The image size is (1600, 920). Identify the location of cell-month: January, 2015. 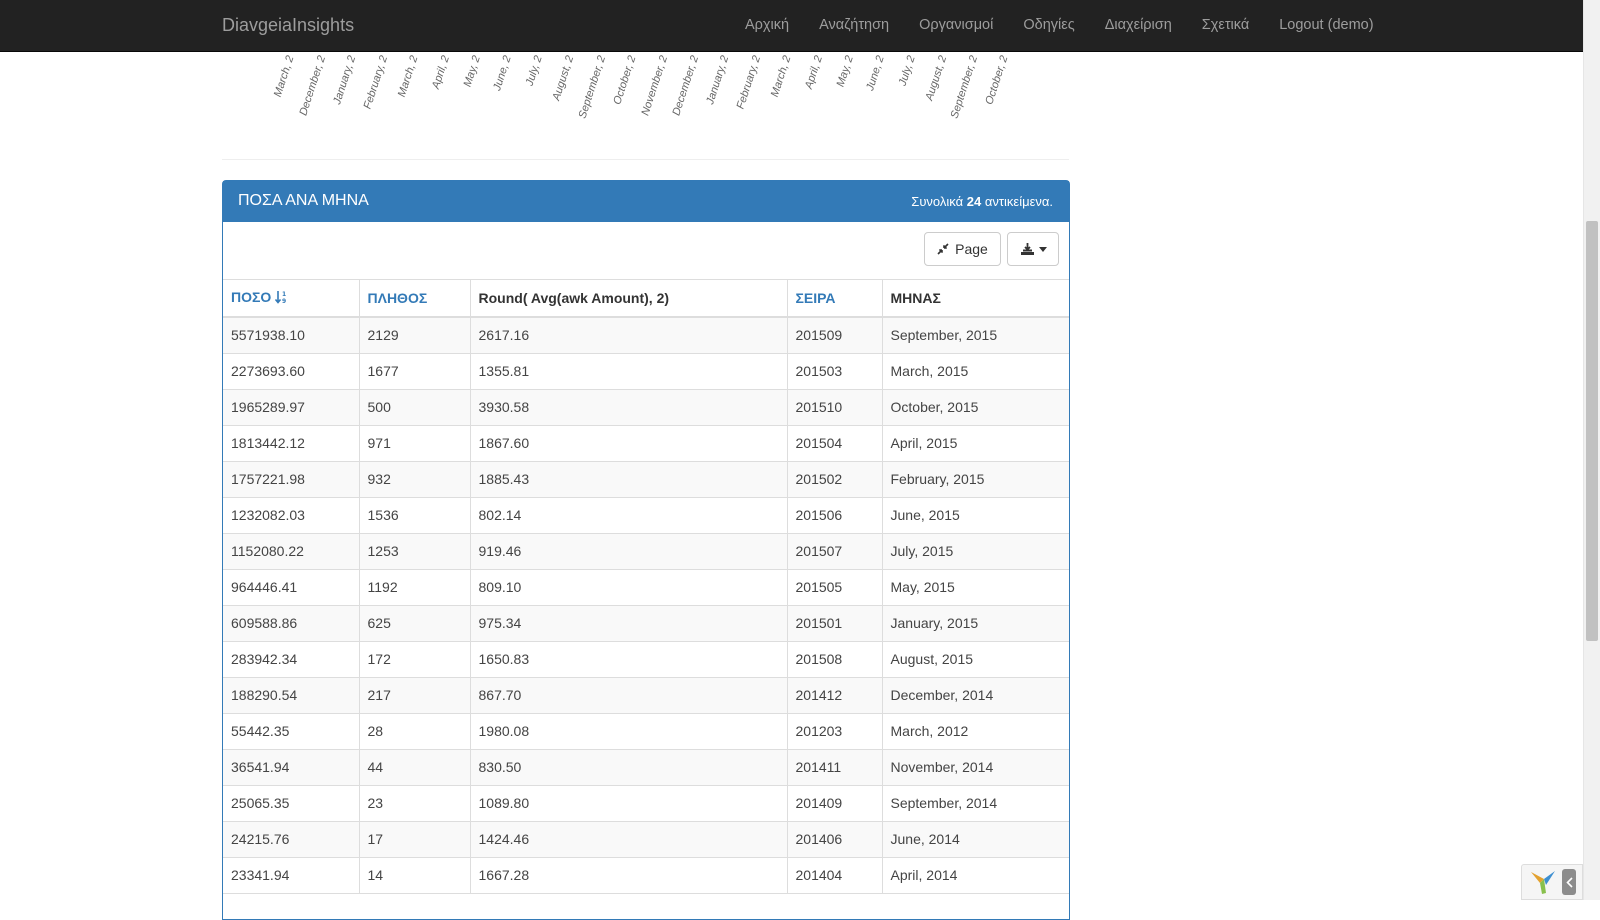
(975, 623).